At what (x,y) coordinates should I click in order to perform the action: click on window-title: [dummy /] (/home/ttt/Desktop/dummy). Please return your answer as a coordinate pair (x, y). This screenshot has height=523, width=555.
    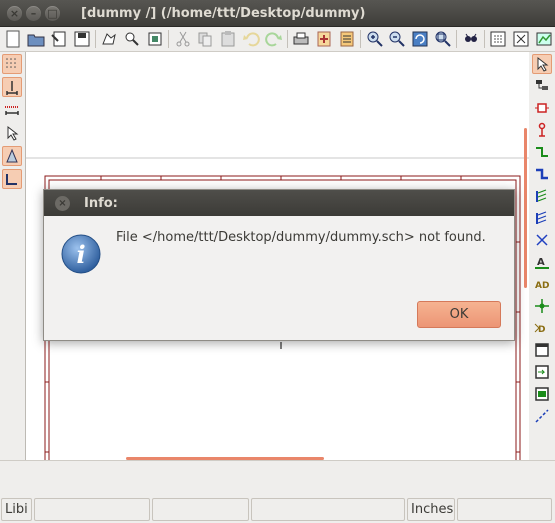
    Looking at the image, I should click on (223, 13).